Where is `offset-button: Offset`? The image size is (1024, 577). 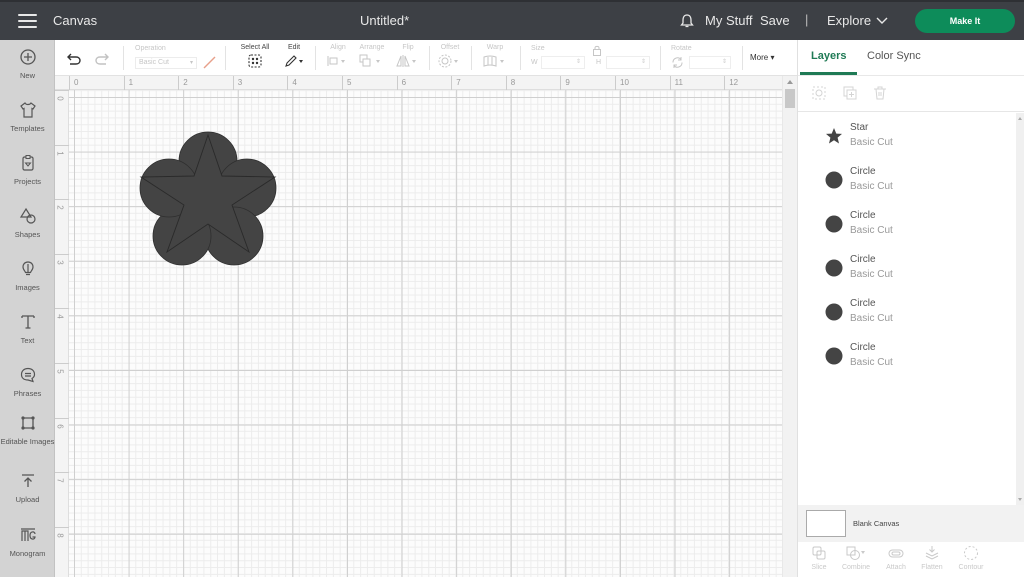 offset-button: Offset is located at coordinates (450, 56).